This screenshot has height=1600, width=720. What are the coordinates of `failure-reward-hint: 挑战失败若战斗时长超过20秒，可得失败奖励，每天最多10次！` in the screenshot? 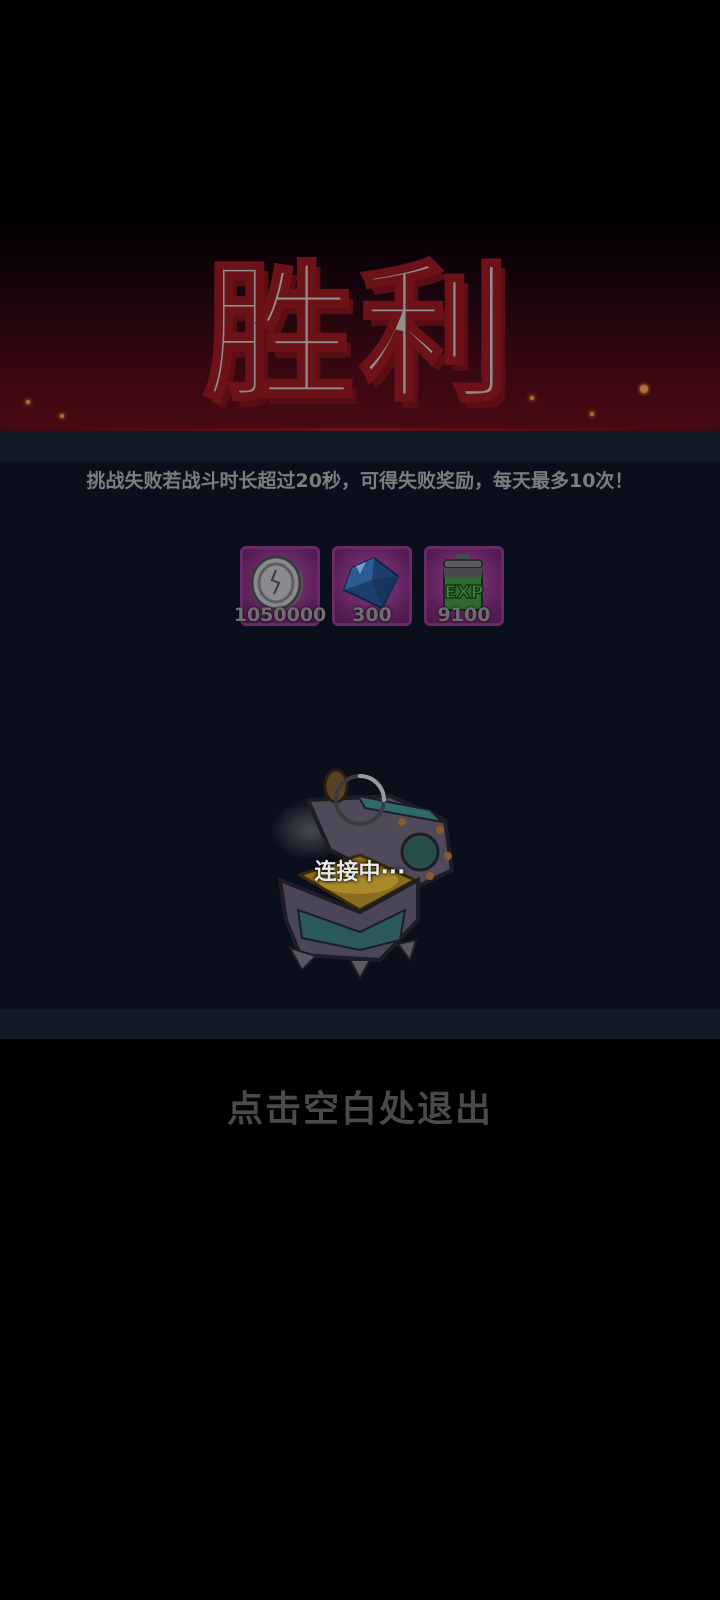 It's located at (360, 481).